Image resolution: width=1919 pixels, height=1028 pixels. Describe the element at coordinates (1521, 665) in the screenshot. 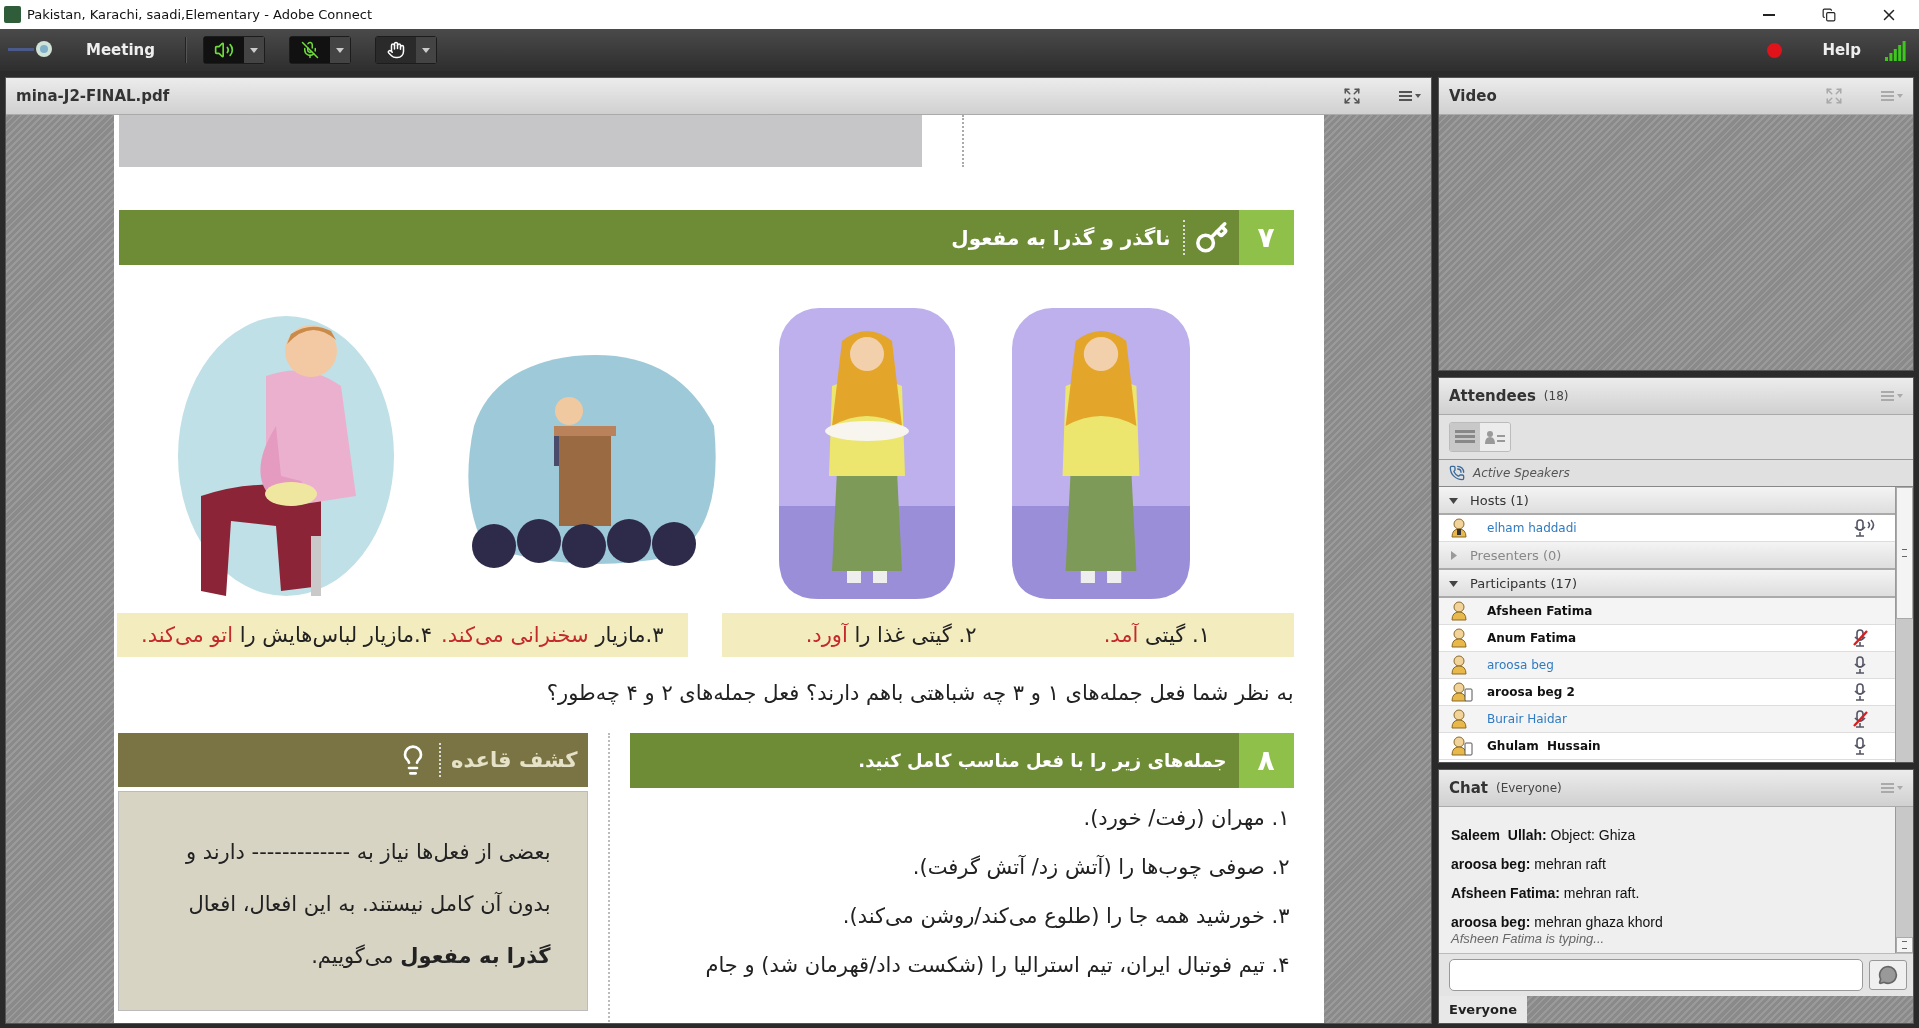

I see `attendee-name: aroosa beg` at that location.